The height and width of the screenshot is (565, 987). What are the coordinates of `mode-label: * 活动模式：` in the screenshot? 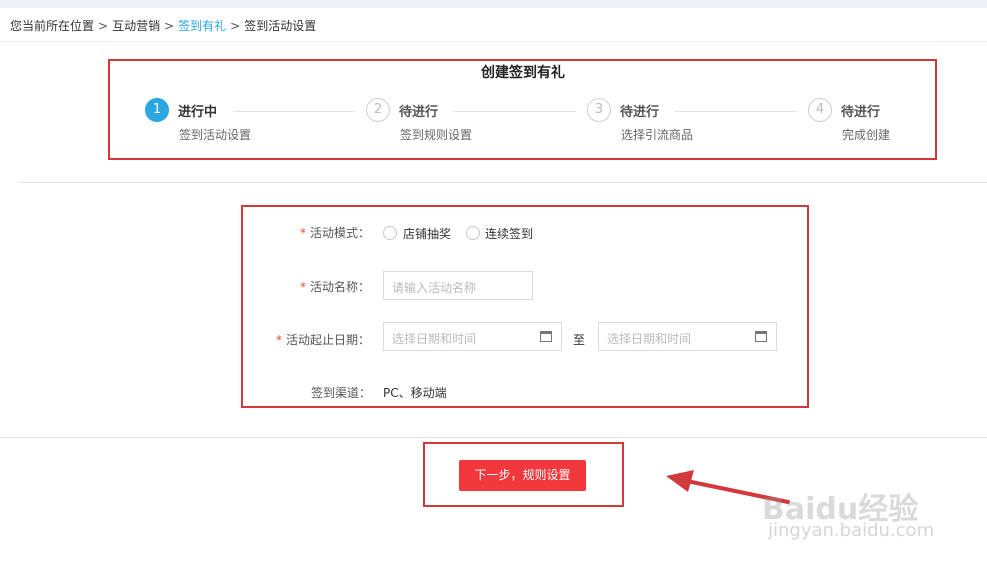 It's located at (335, 232).